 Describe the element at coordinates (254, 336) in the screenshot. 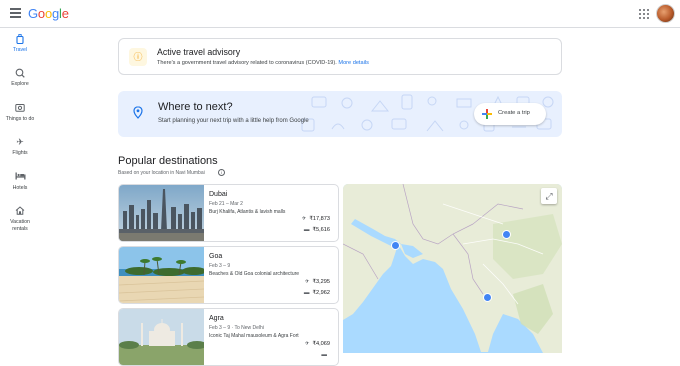

I see `destination-description: Iconic Taj Mahal mausoleum & Agra Fort` at that location.